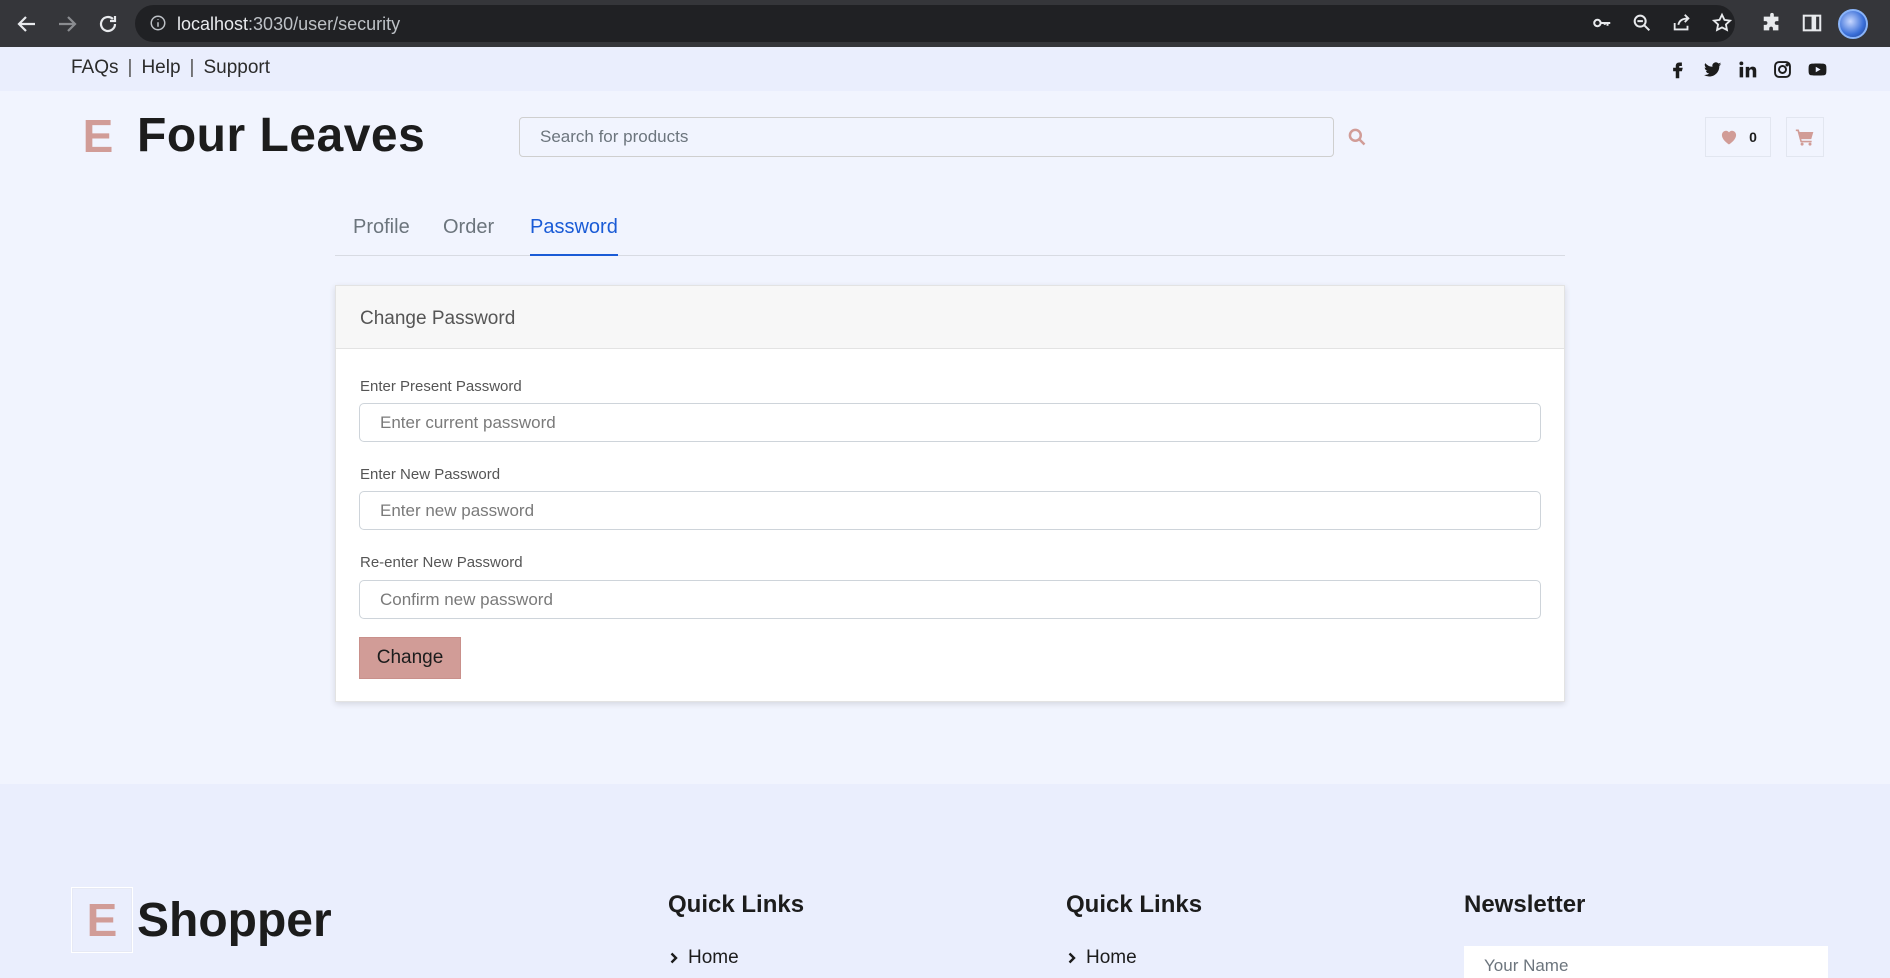 The width and height of the screenshot is (1890, 978). I want to click on card-title: Change Password, so click(950, 317).